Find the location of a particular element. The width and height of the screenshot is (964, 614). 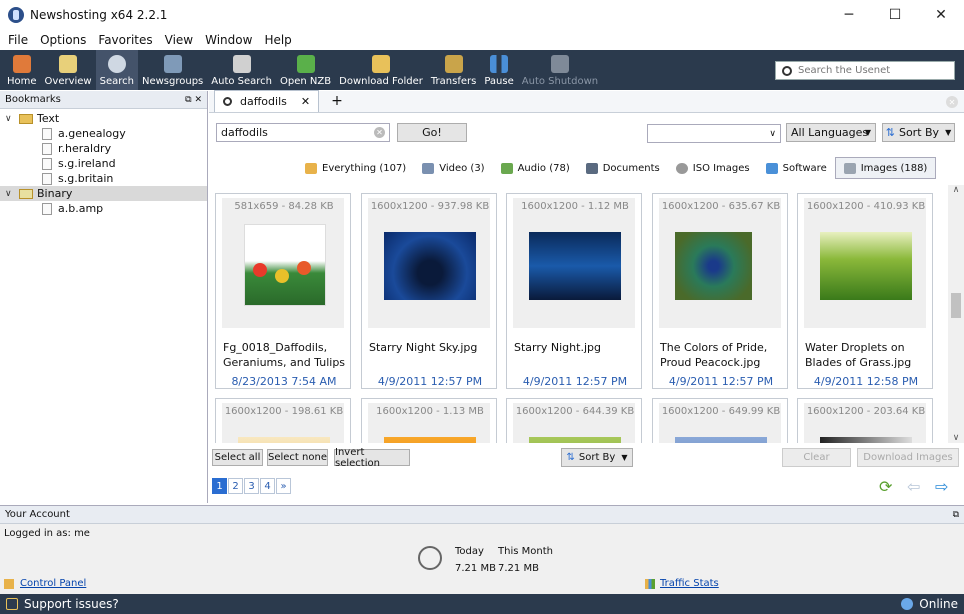

filter-documents: Documents is located at coordinates (623, 168).